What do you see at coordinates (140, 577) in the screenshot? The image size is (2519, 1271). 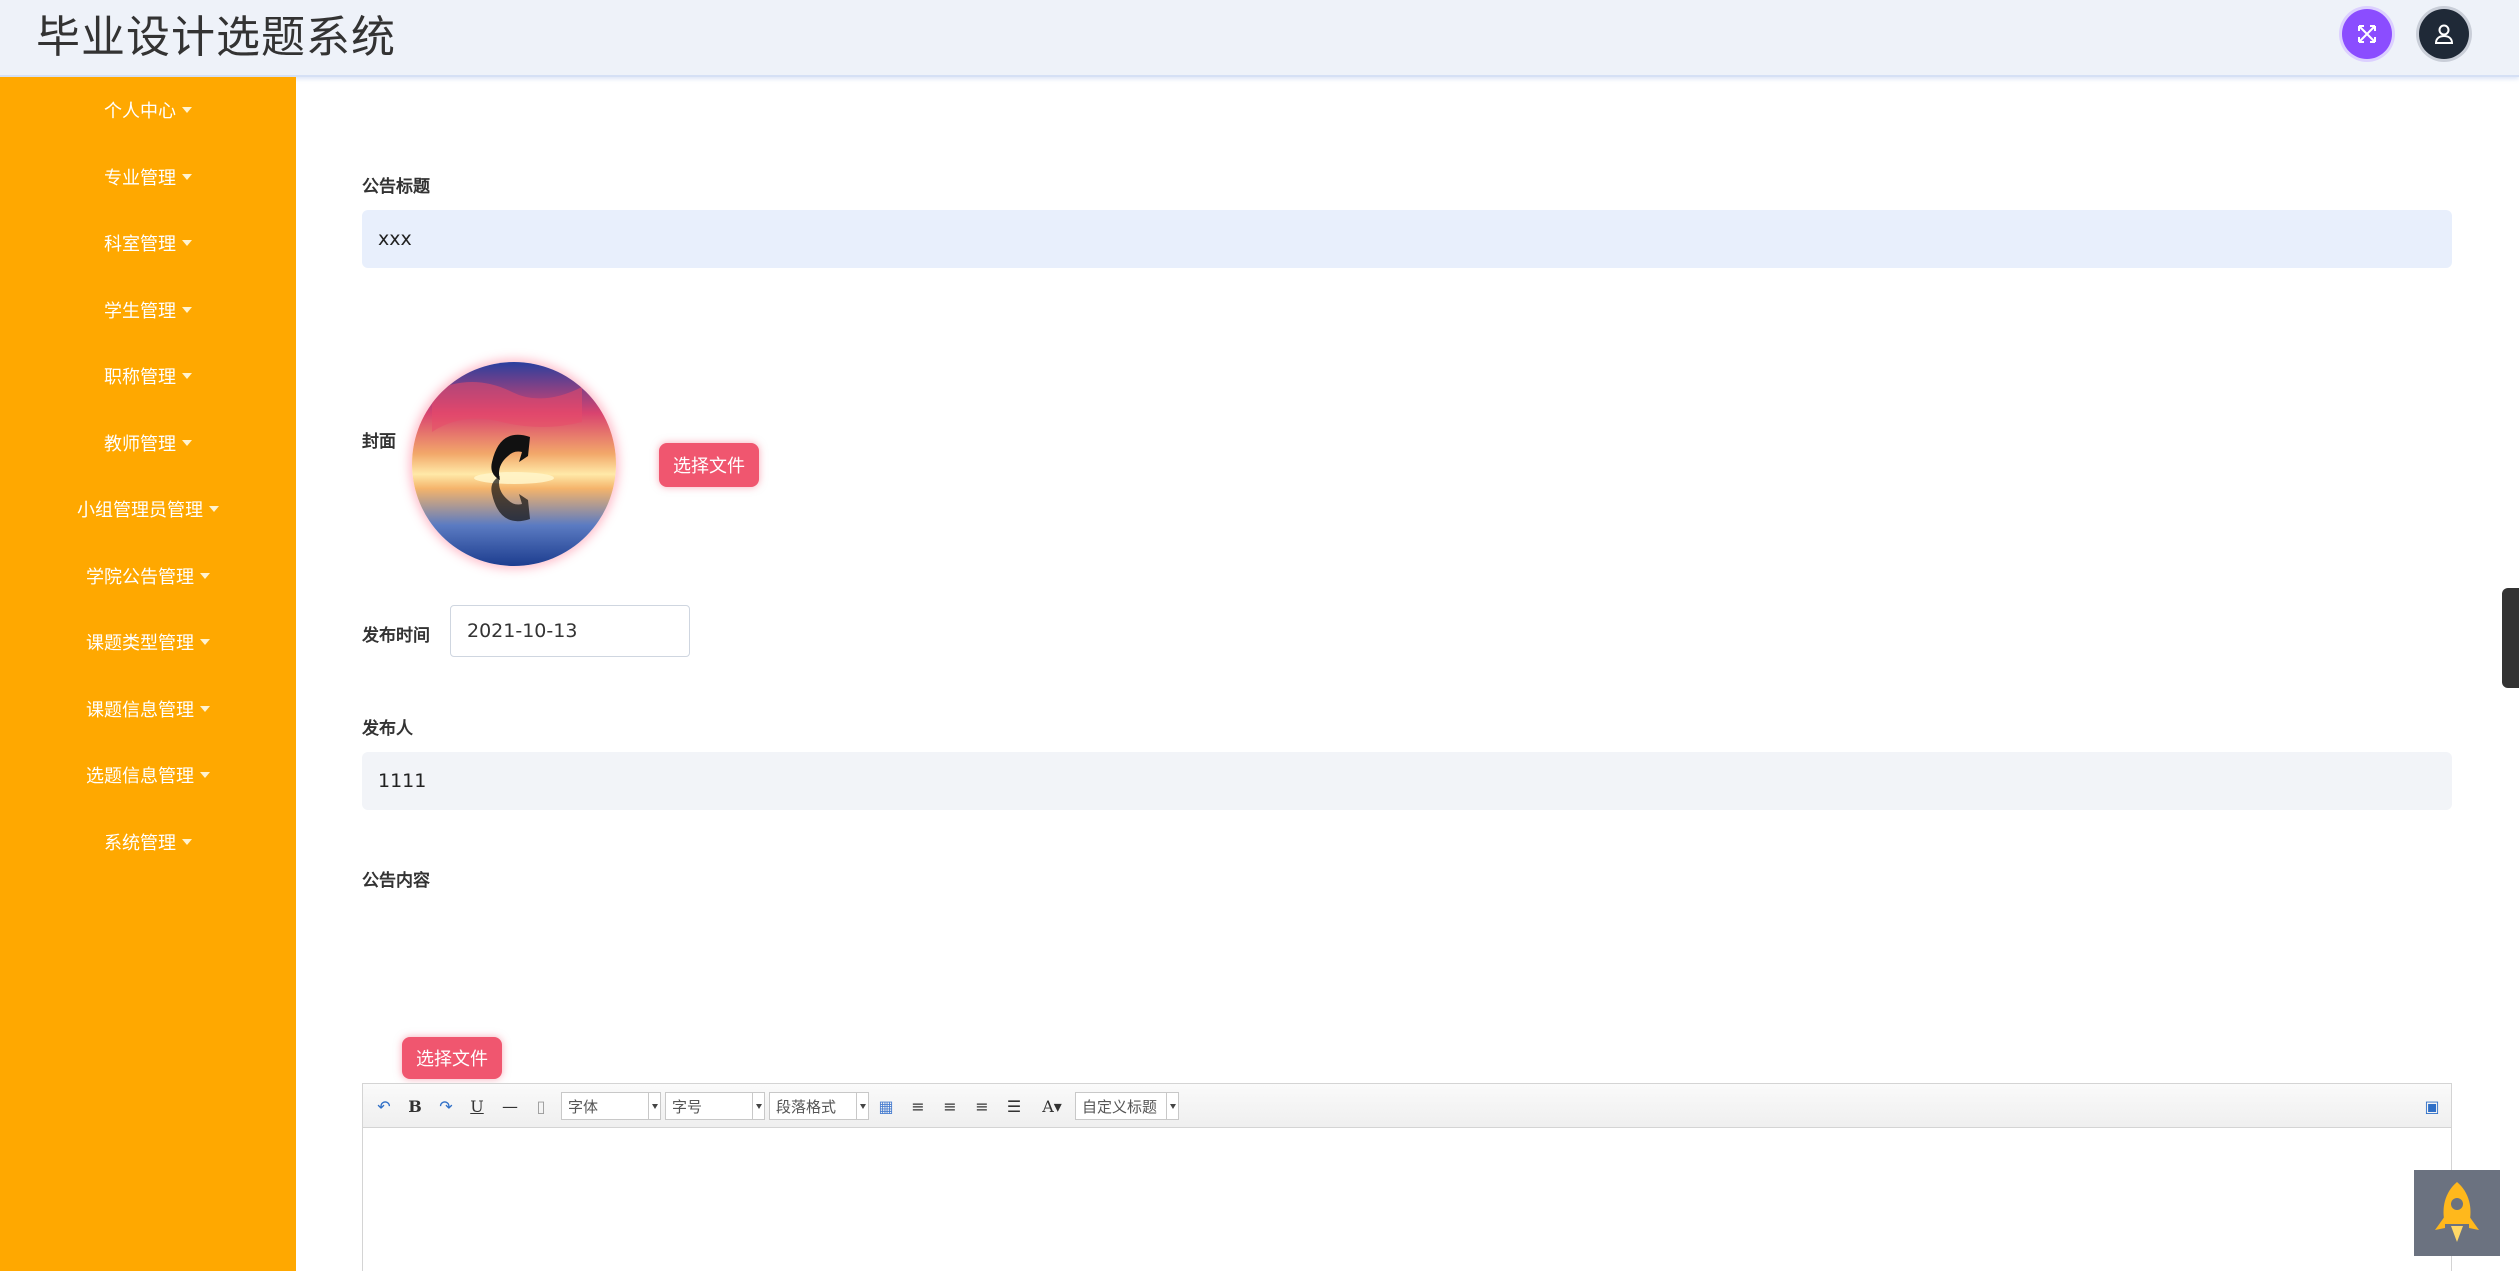 I see `sidebar-item-label: 学院公告管理` at bounding box center [140, 577].